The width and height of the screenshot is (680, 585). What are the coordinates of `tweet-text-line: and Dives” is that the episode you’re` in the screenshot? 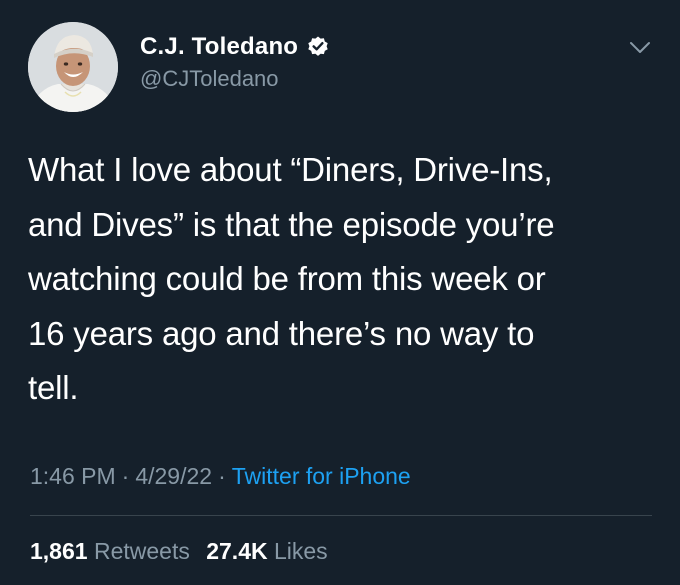 It's located at (291, 224).